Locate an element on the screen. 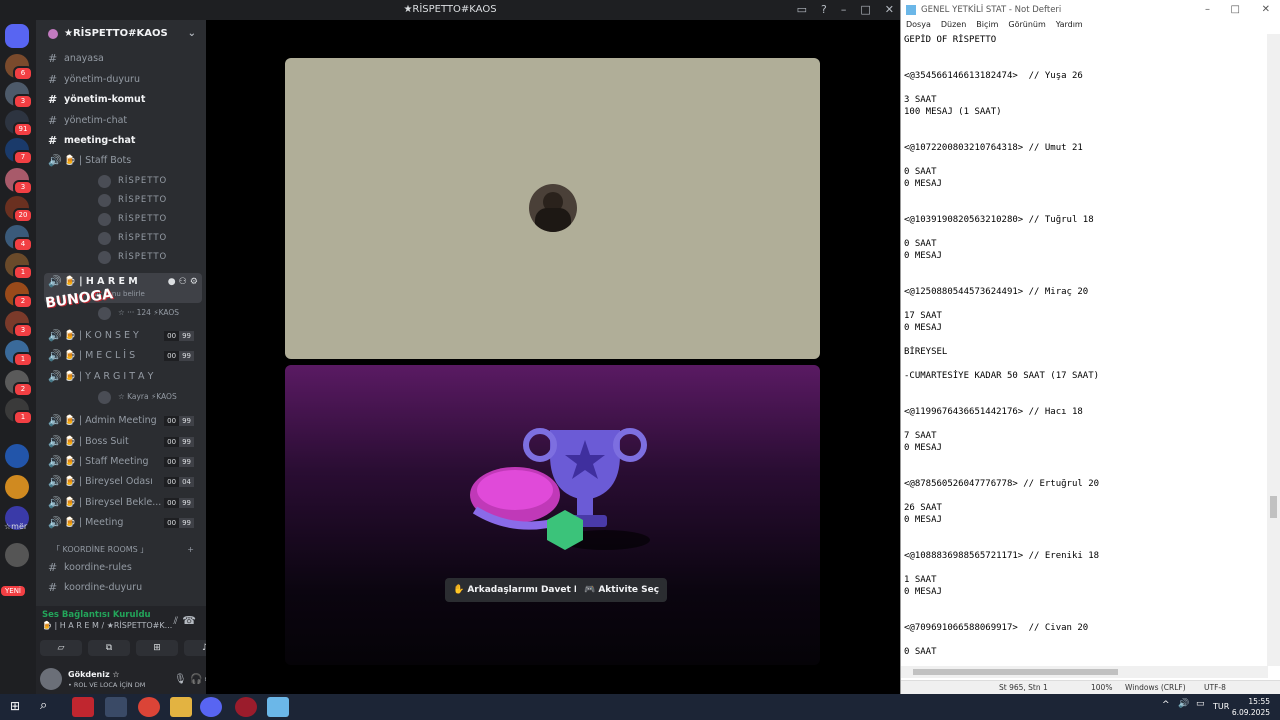 This screenshot has height=720, width=1280. invite-friends-button: ✋ Arkadaşlarımı Davet Et is located at coordinates (519, 590).